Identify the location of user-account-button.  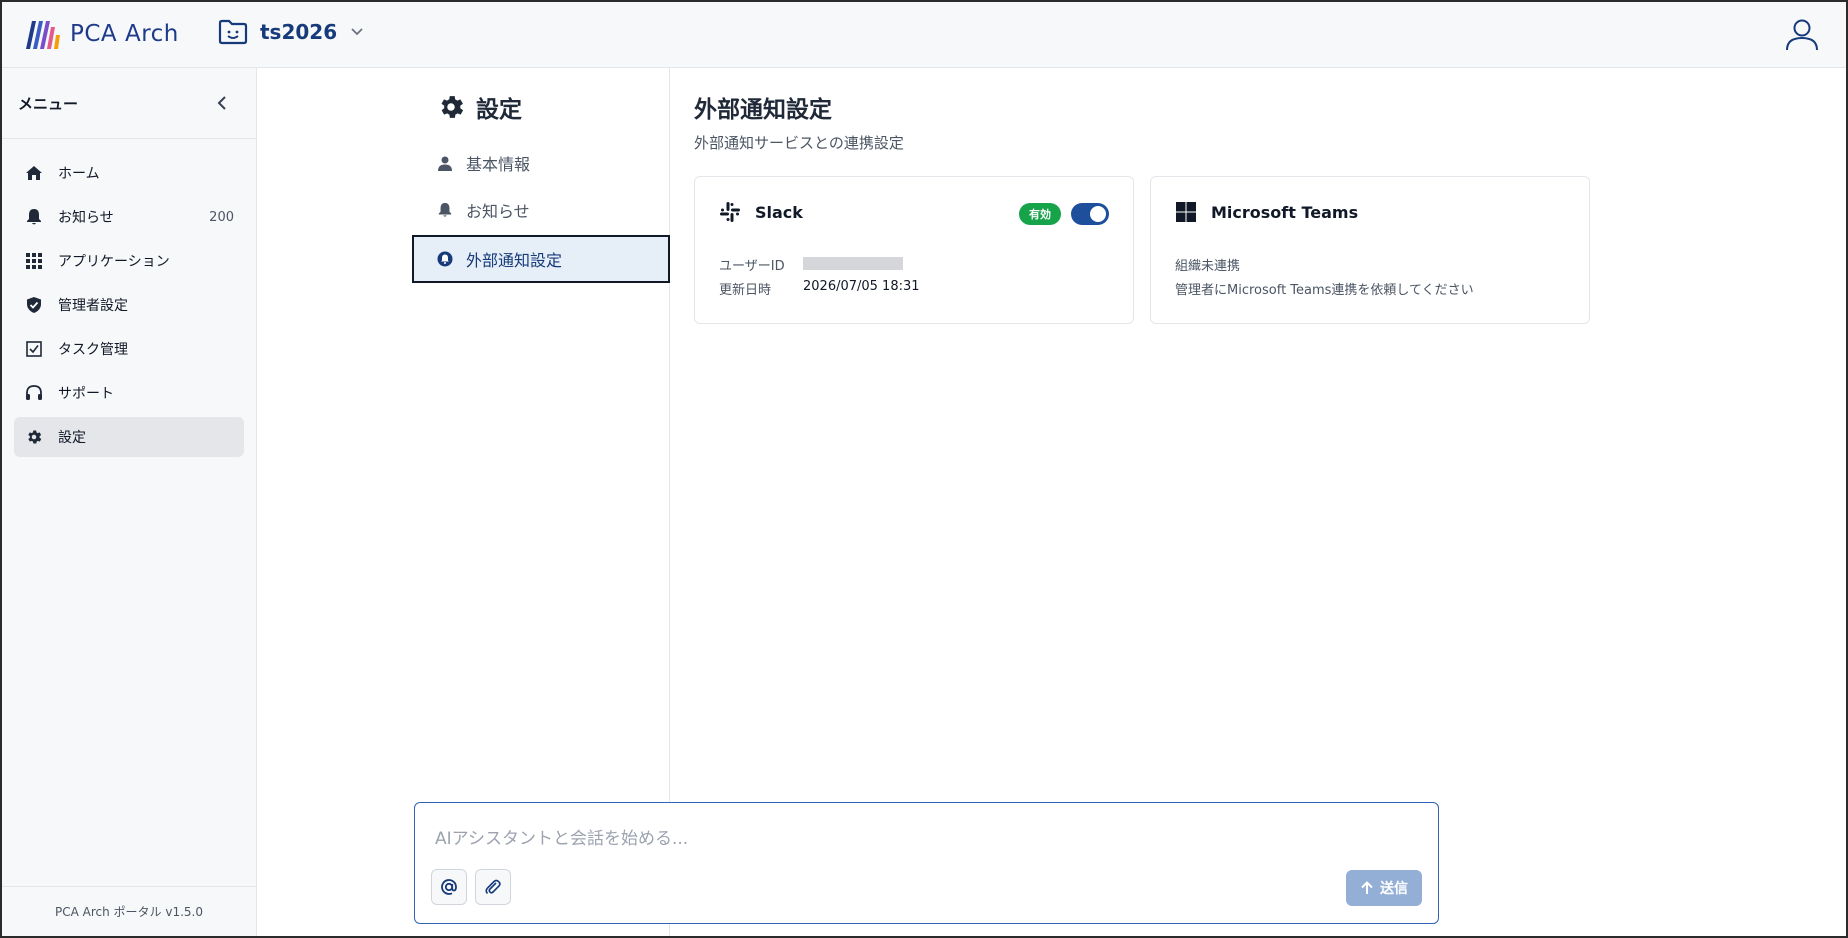
(1802, 34).